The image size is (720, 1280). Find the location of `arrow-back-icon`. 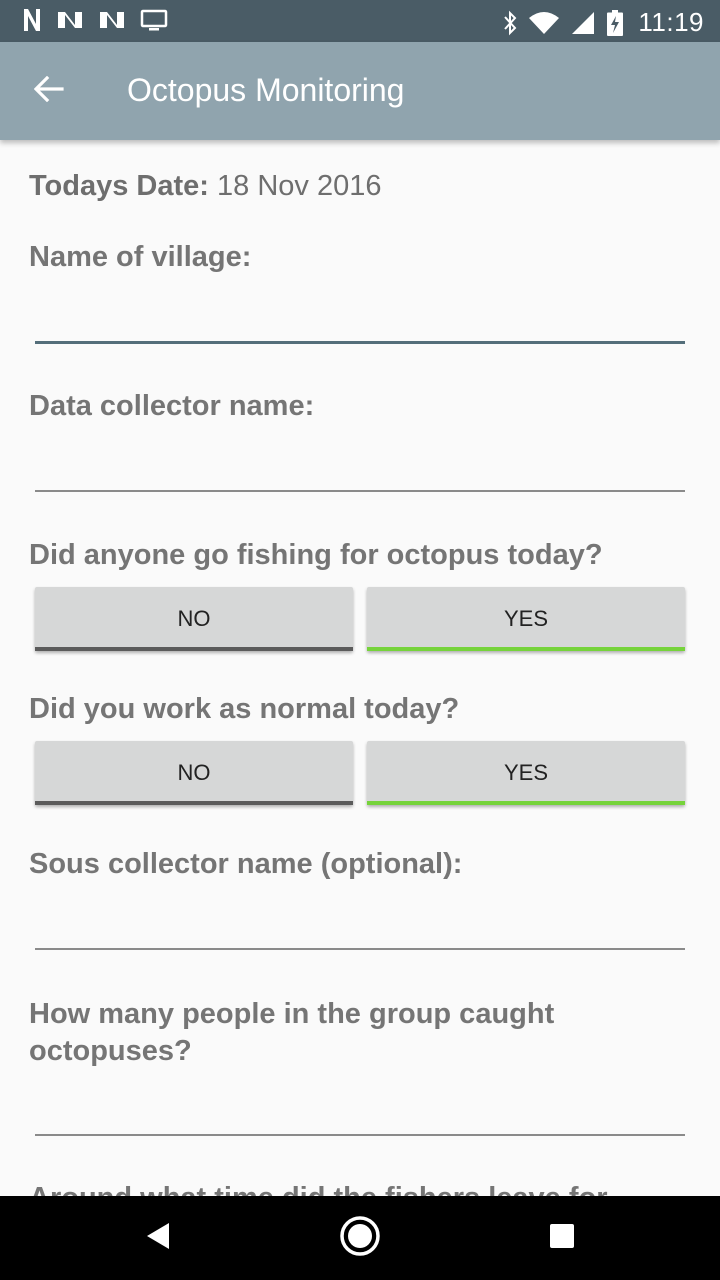

arrow-back-icon is located at coordinates (48, 91).